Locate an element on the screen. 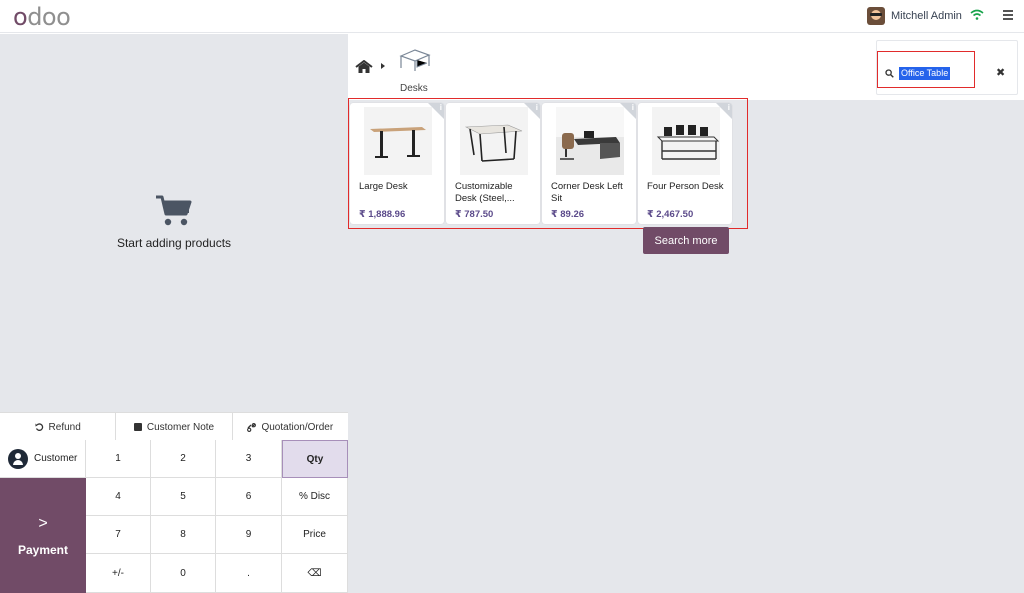 This screenshot has height=593, width=1024. numpad-key-0: 0 is located at coordinates (183, 573).